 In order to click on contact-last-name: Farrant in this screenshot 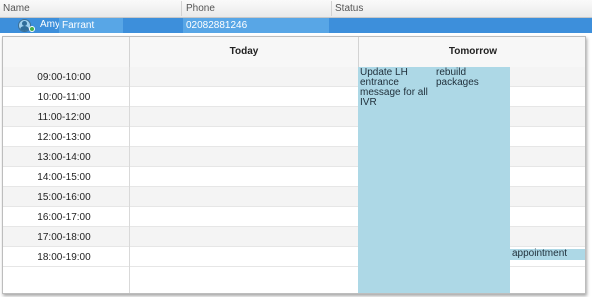, I will do `click(91, 25)`.